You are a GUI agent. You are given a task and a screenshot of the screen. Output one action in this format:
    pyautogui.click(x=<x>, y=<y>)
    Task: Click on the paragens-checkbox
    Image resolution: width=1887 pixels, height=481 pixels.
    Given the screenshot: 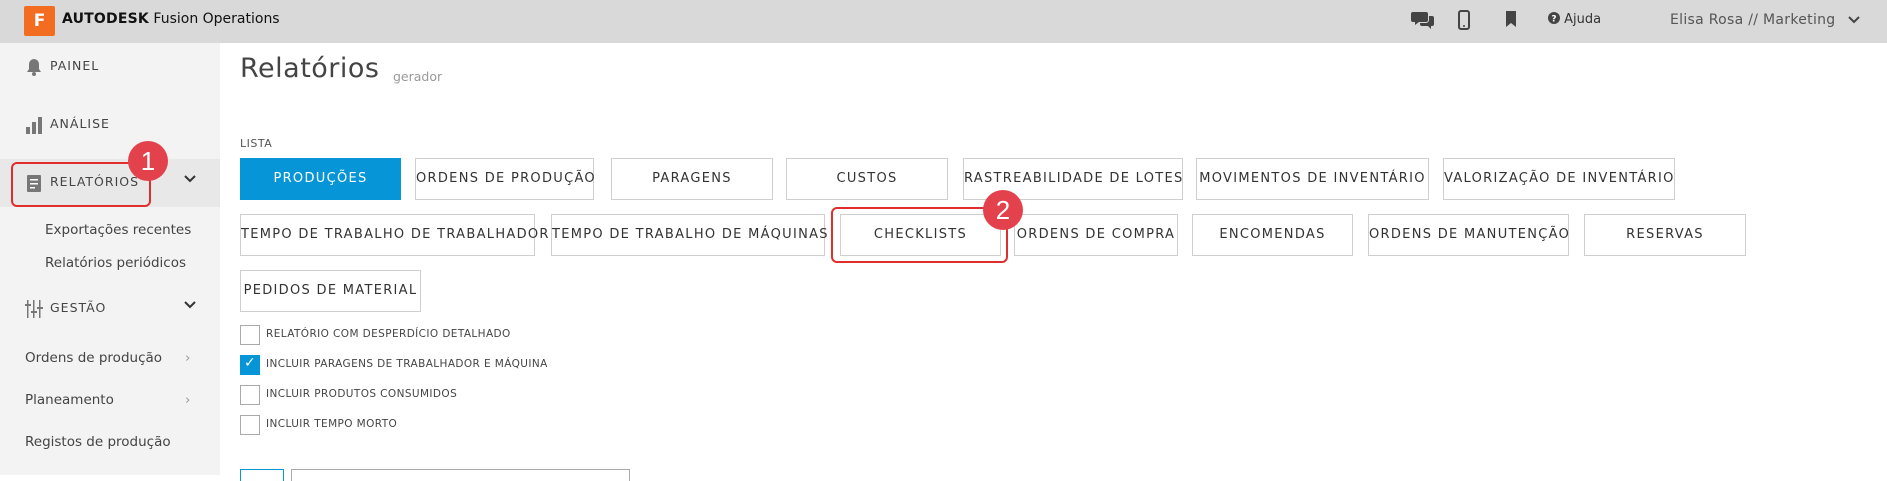 What is the action you would take?
    pyautogui.click(x=250, y=365)
    